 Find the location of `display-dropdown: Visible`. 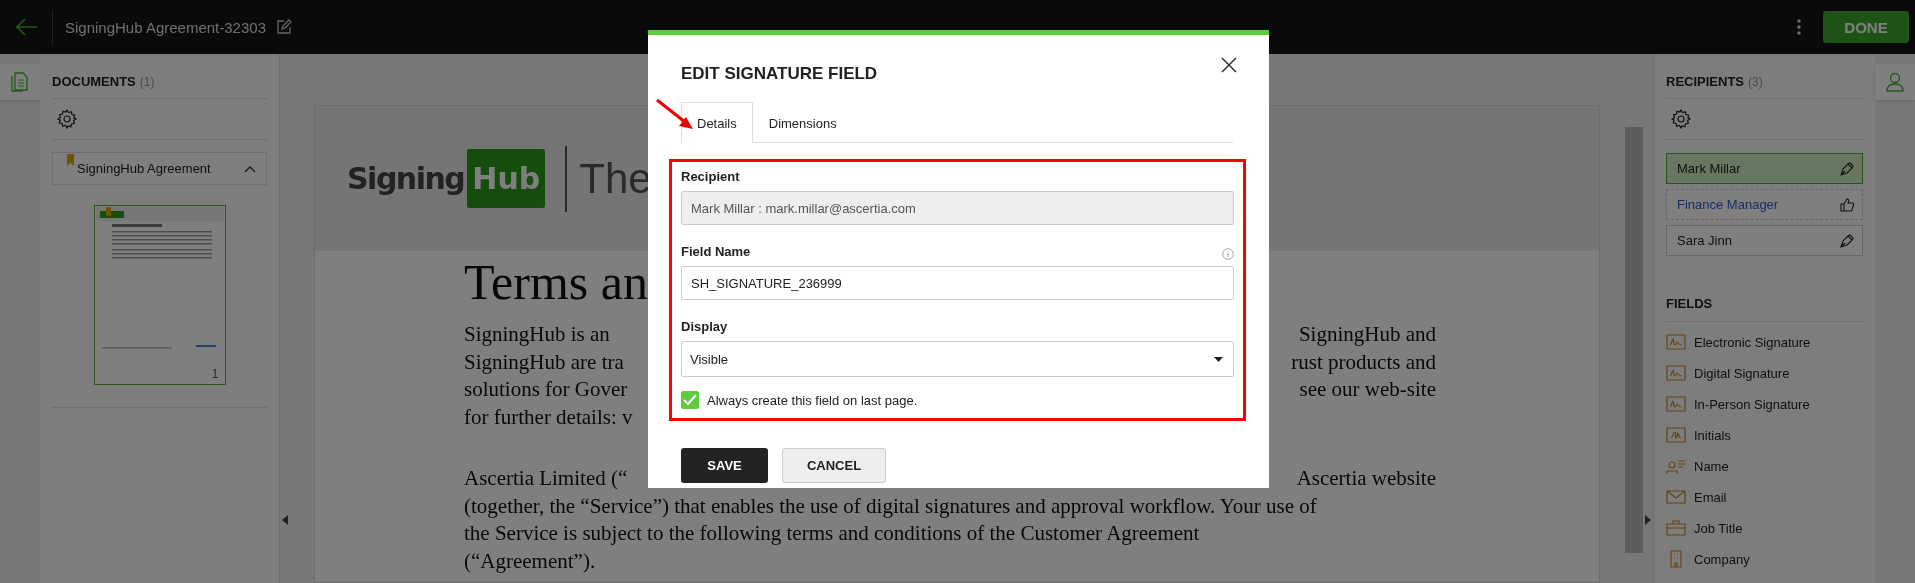

display-dropdown: Visible is located at coordinates (957, 359).